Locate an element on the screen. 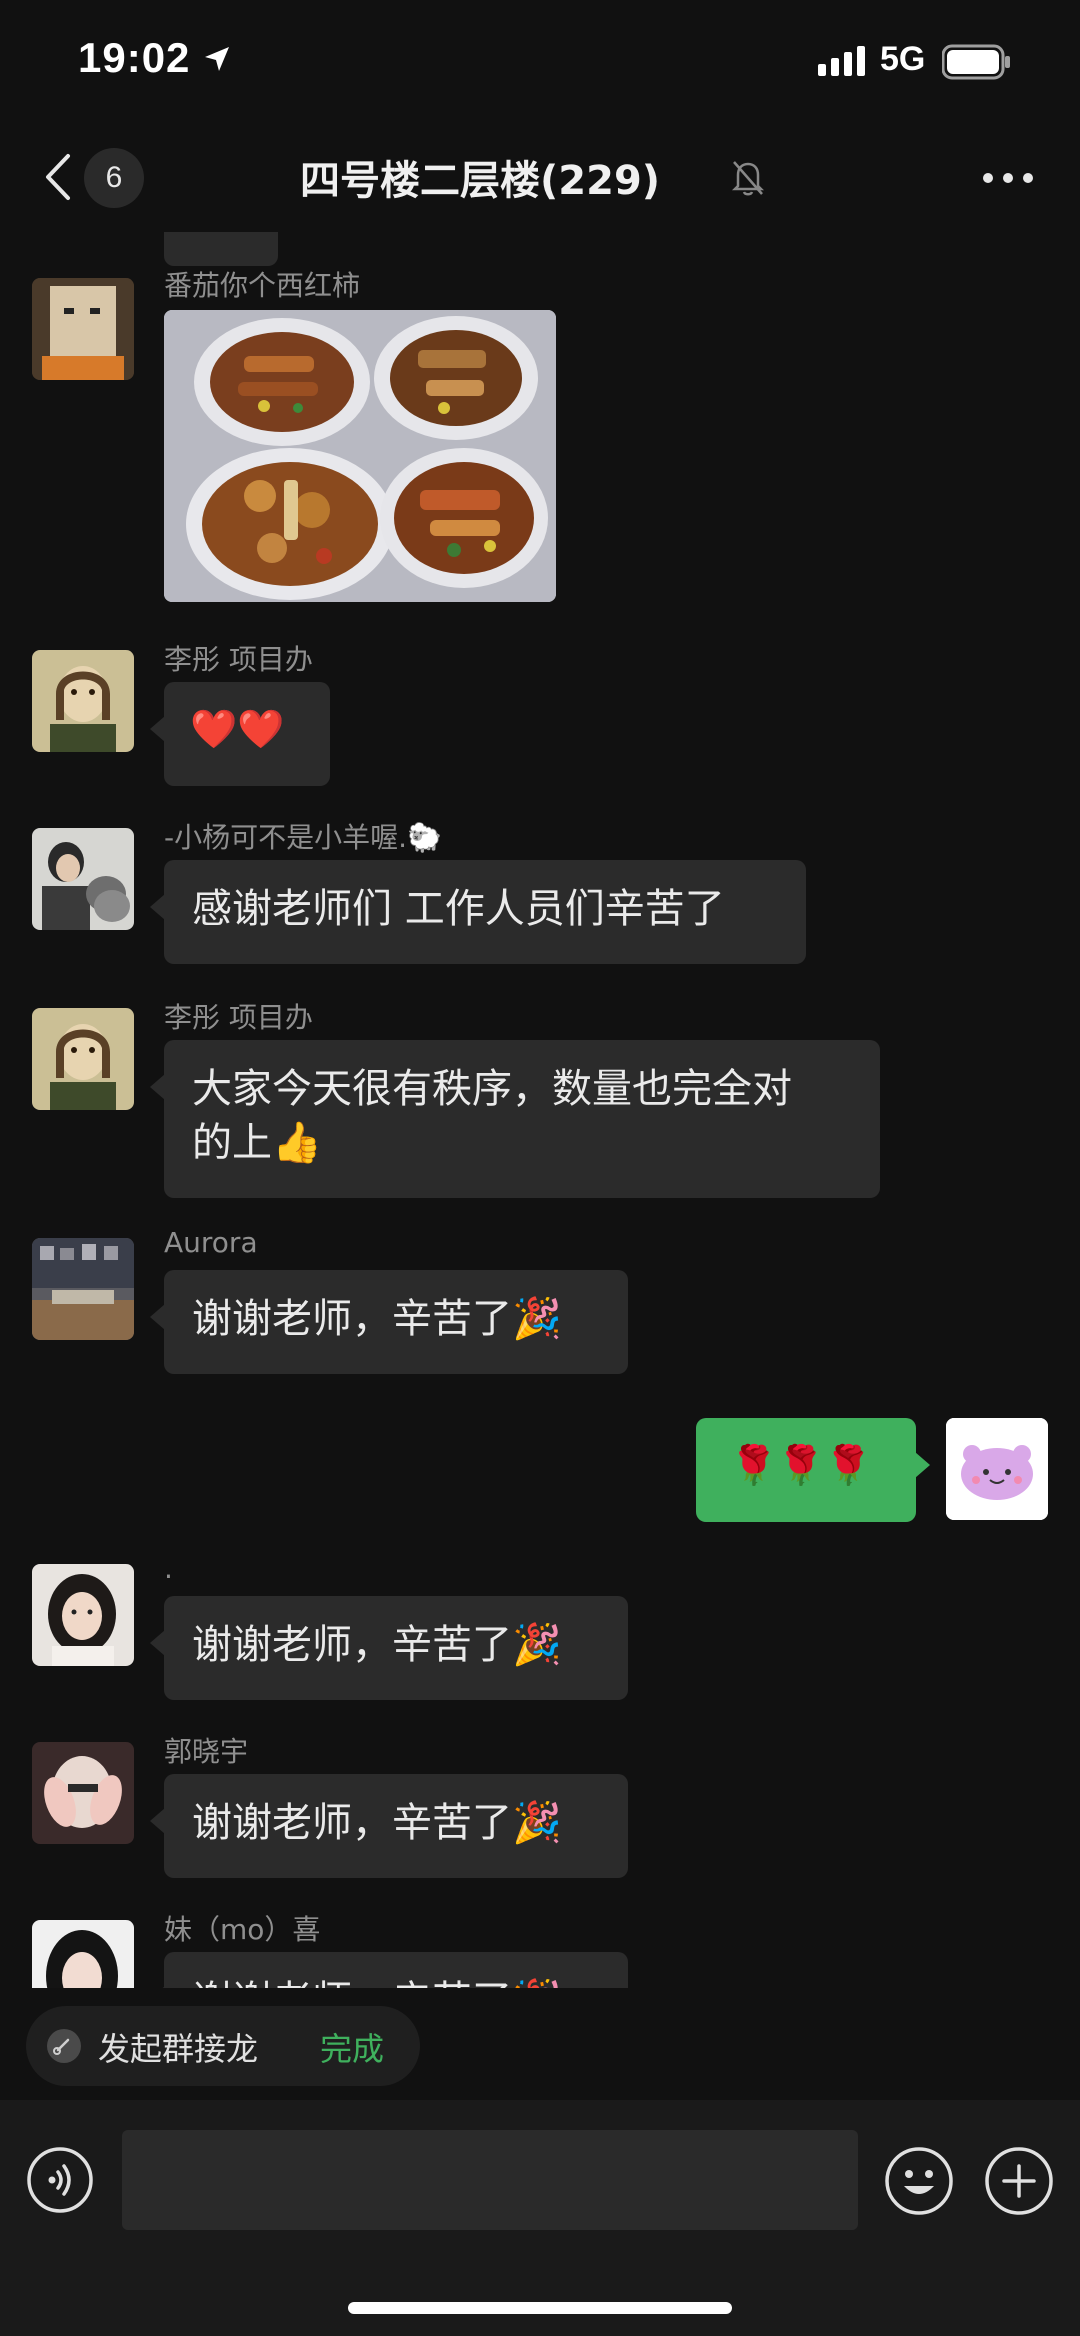  sender-name: 郭晓宇 is located at coordinates (206, 1751).